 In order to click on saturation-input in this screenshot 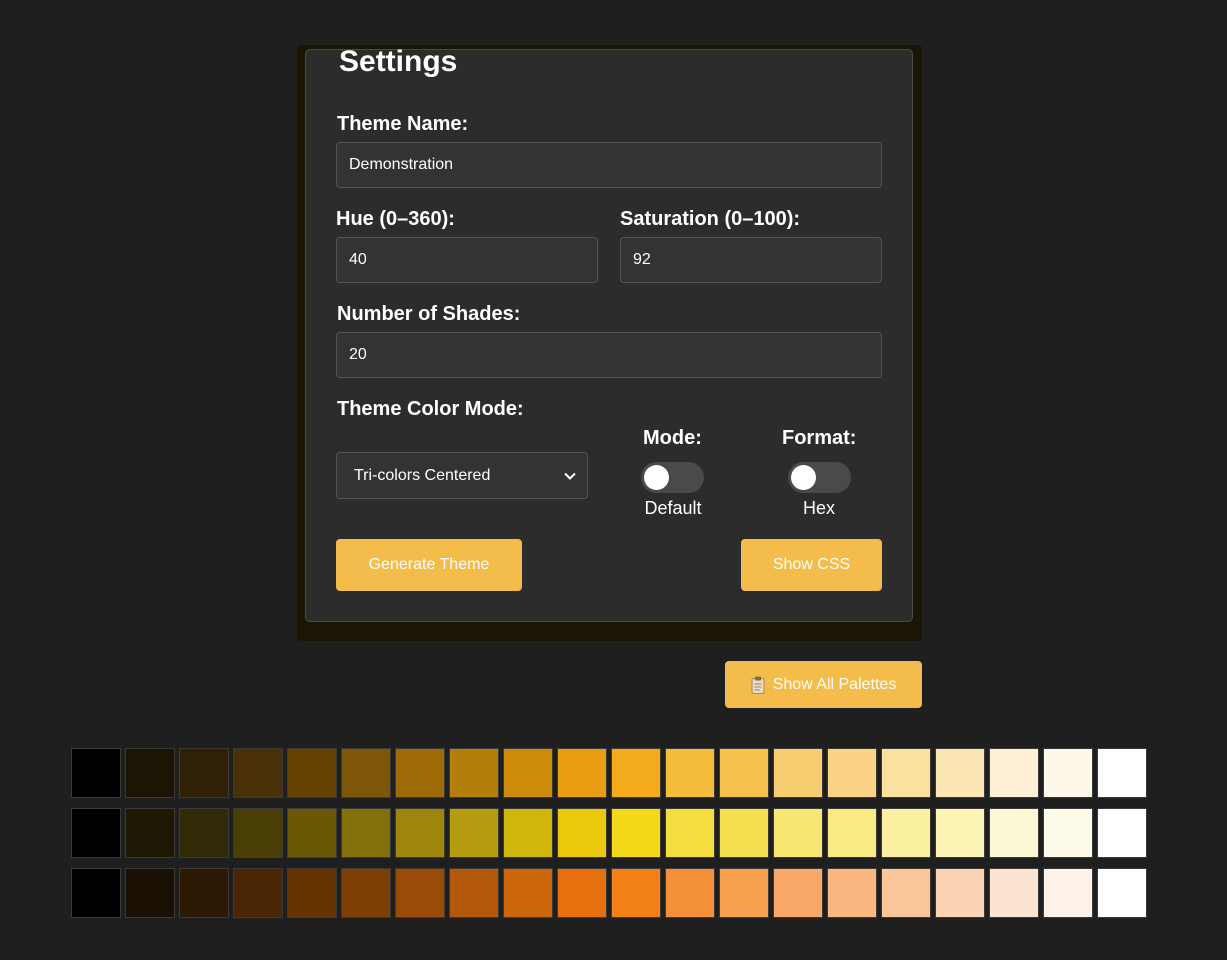, I will do `click(751, 260)`.